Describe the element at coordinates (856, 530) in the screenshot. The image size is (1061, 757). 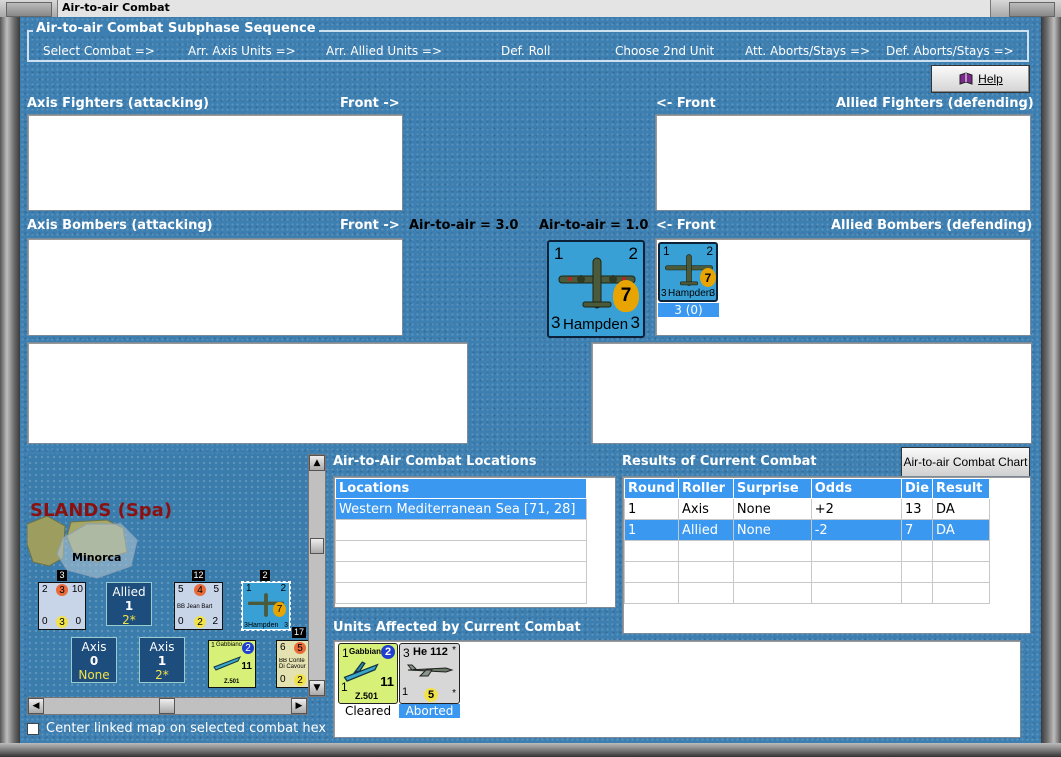
I see `result-cell: -2` at that location.